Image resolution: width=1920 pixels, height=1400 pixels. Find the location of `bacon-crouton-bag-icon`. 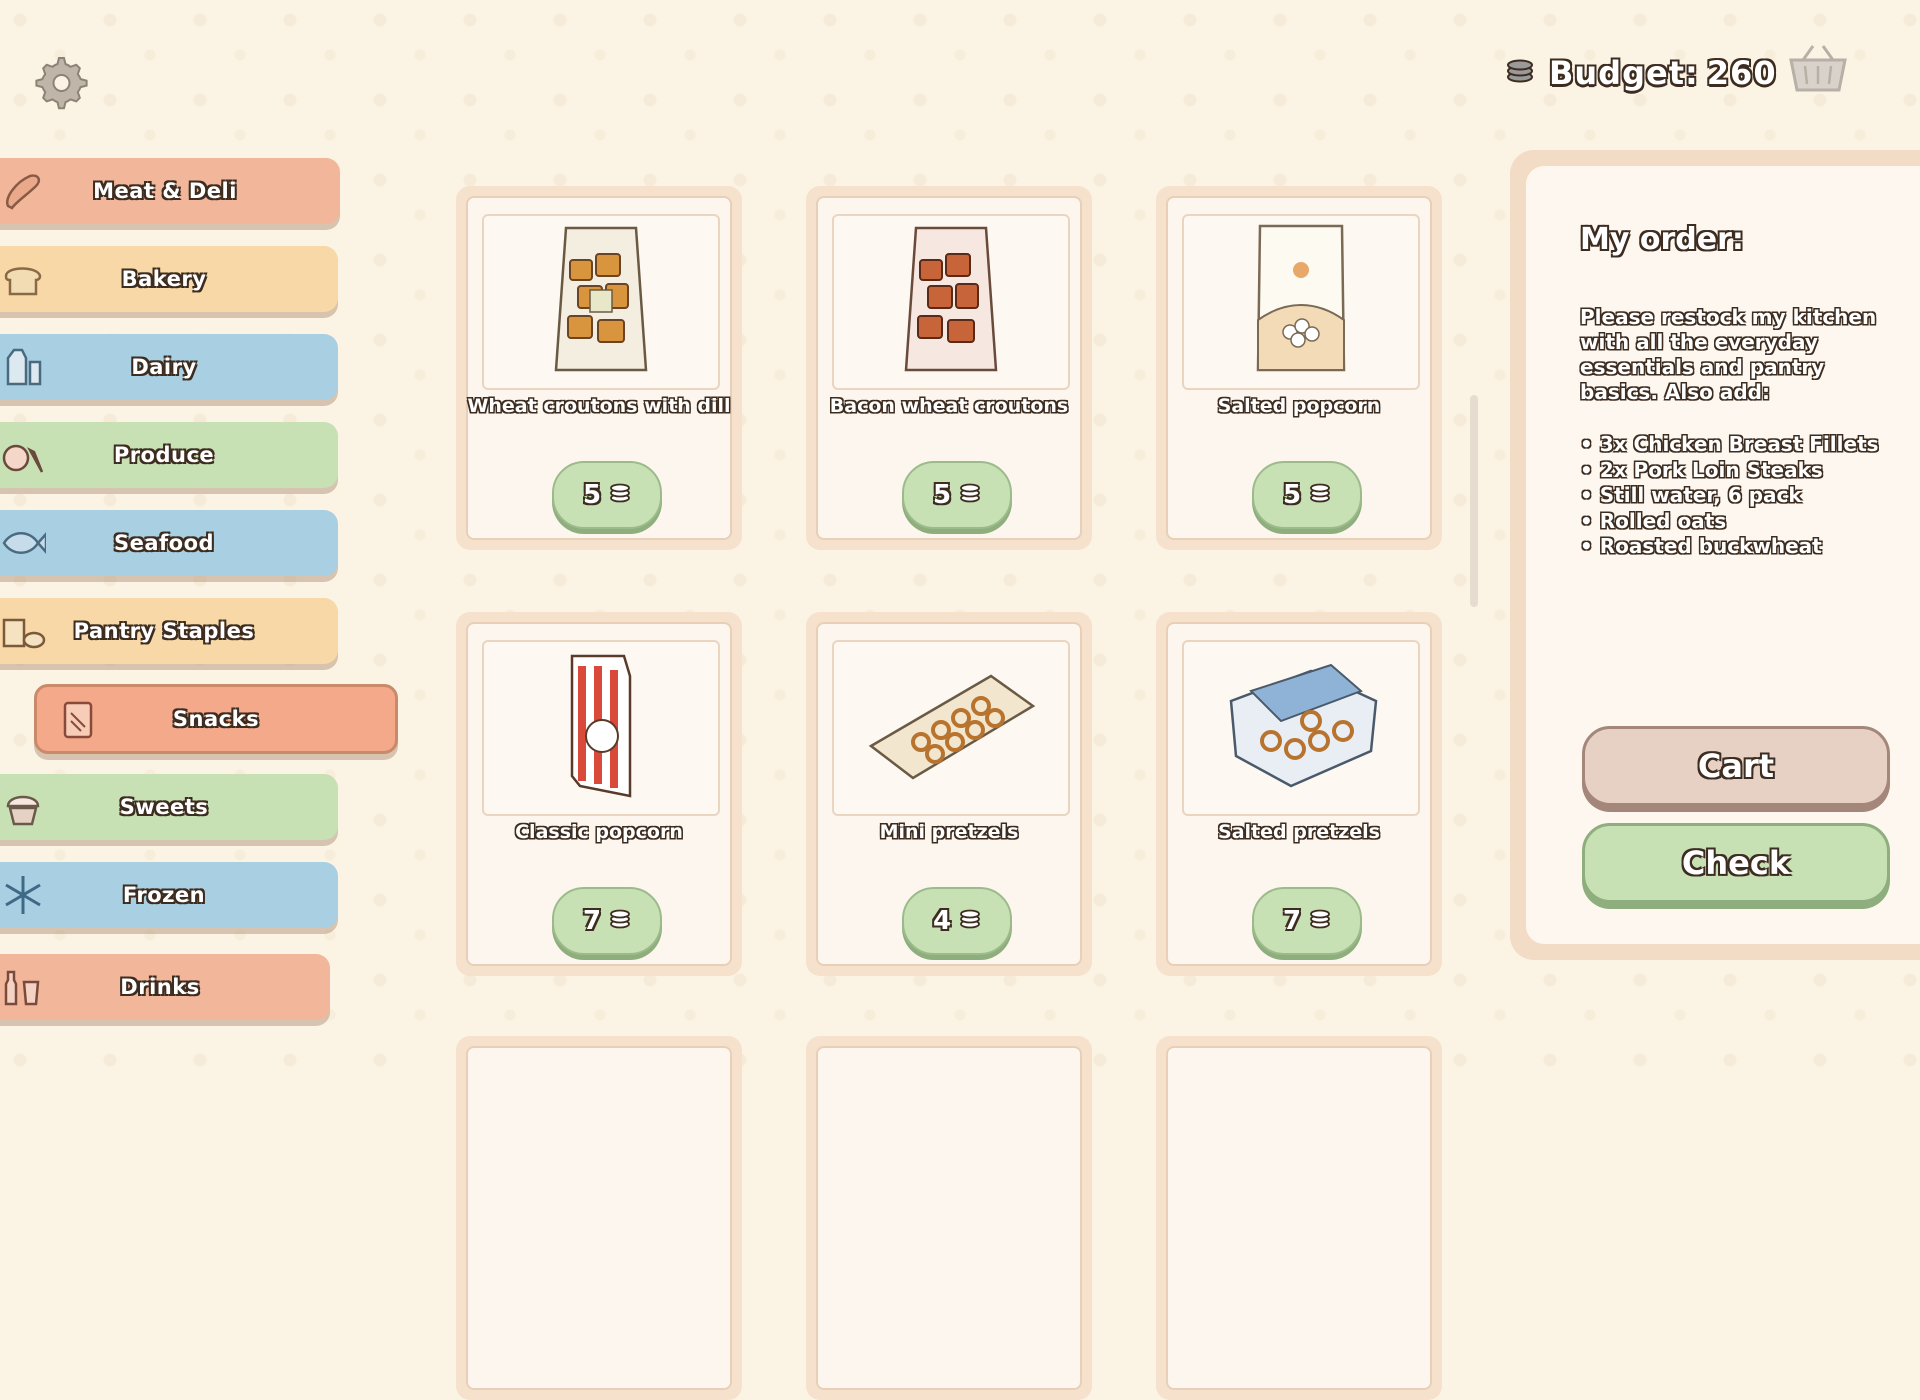

bacon-crouton-bag-icon is located at coordinates (951, 302).